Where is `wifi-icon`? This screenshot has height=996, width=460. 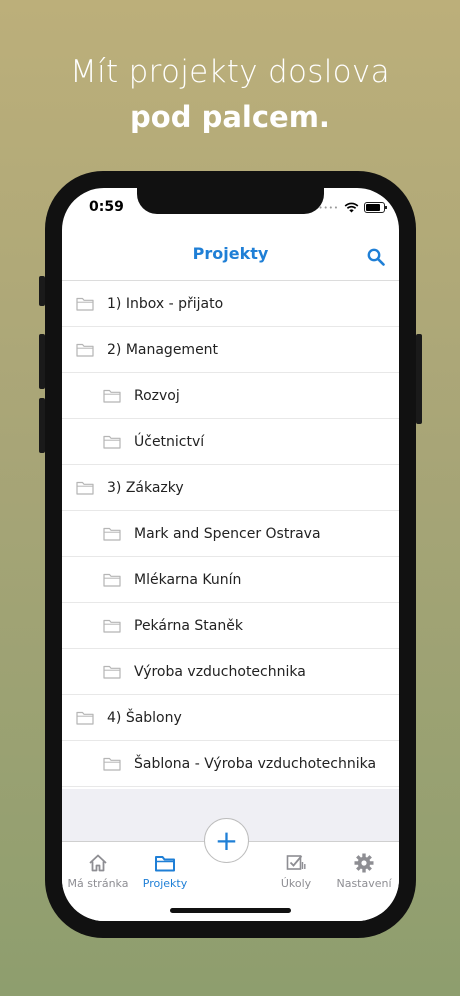
wifi-icon is located at coordinates (351, 207).